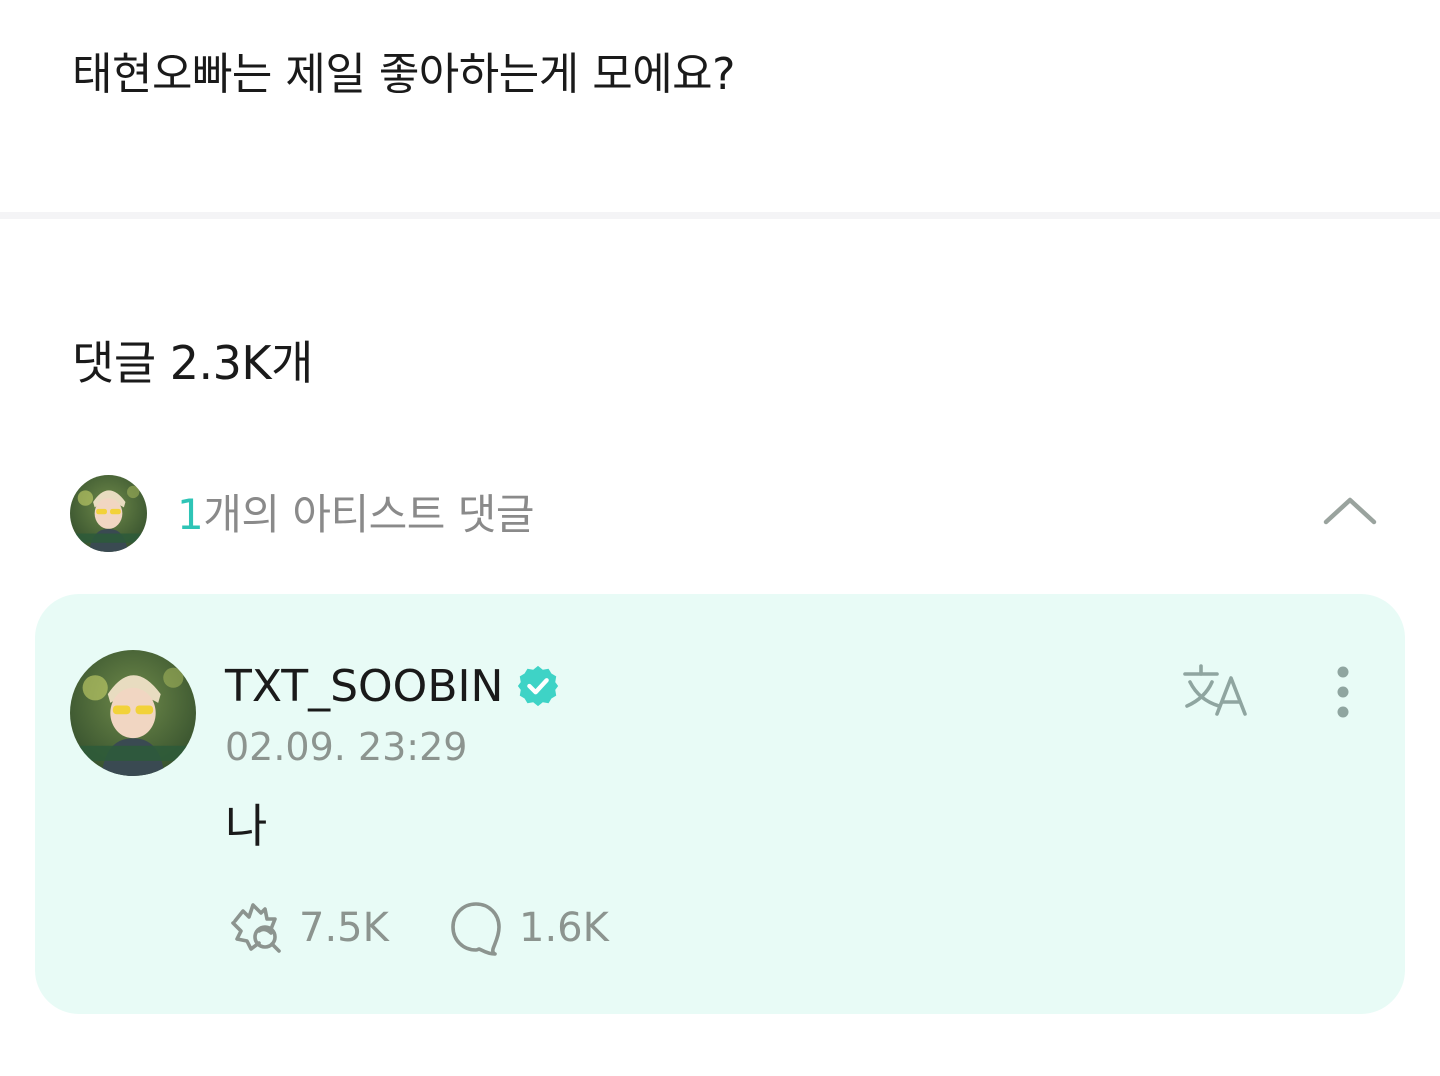  I want to click on cheer-count: 7.5K, so click(344, 928).